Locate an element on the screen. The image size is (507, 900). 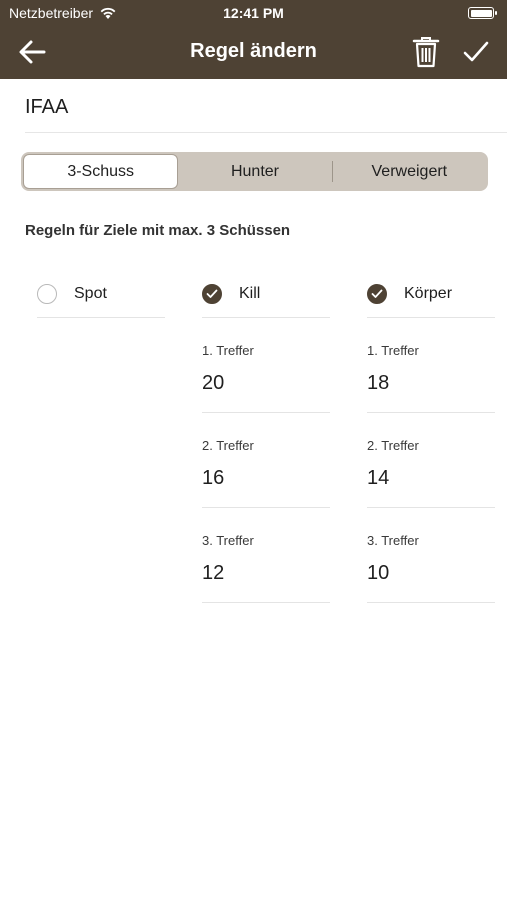
nav-bar: Regel ändern is located at coordinates (253, 52).